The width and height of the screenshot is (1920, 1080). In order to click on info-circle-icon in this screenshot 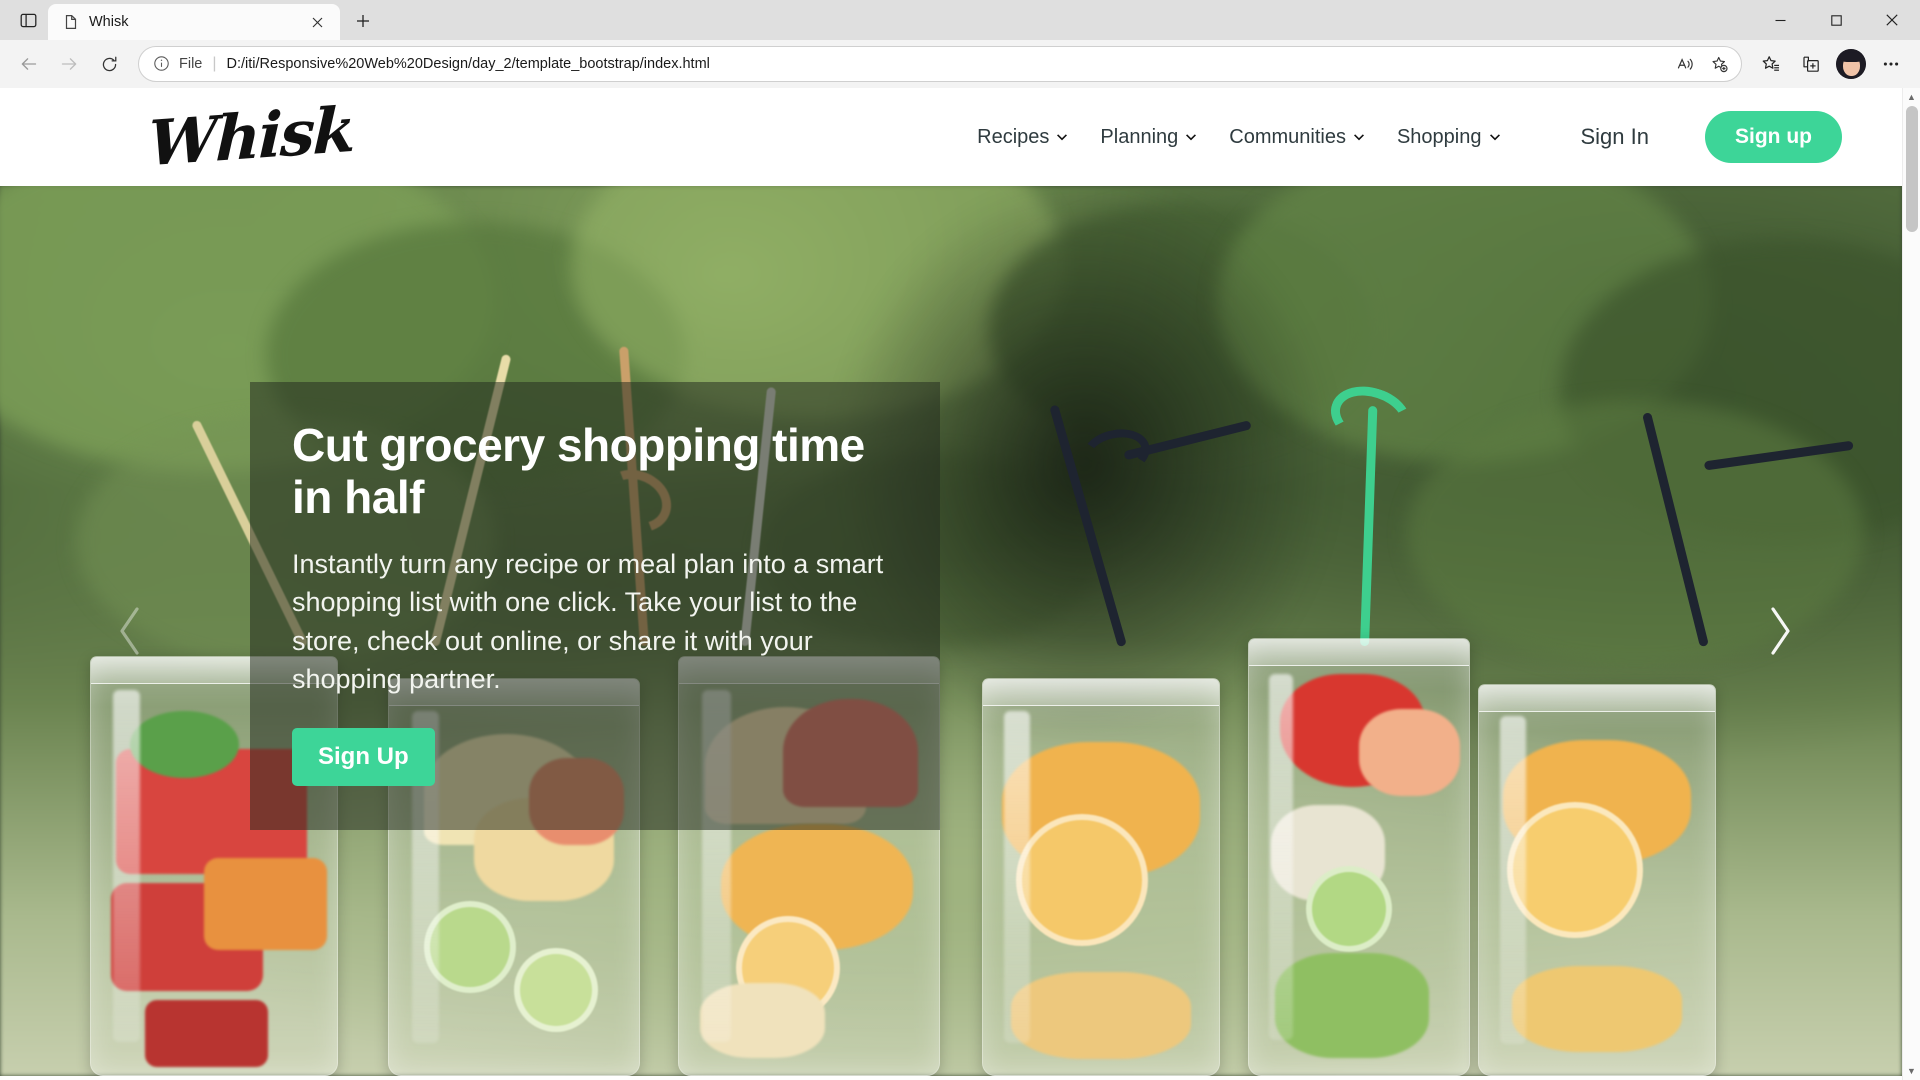, I will do `click(162, 64)`.